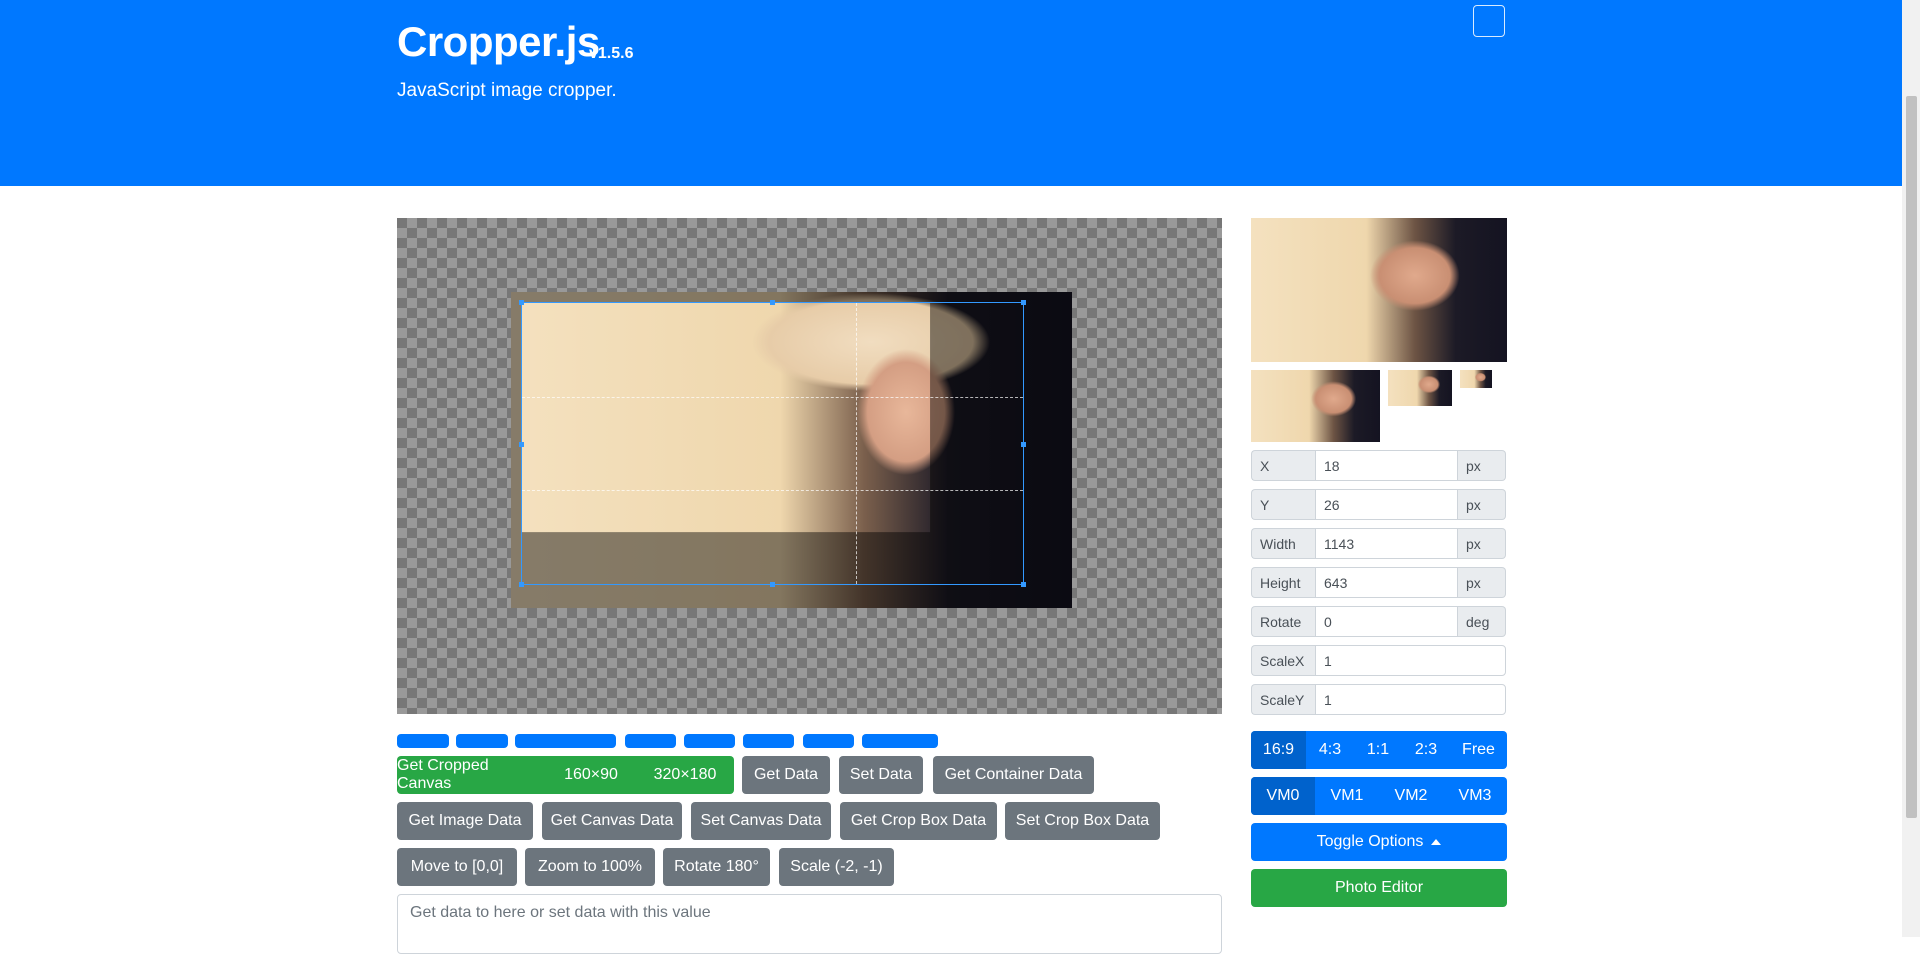 The width and height of the screenshot is (1920, 954). What do you see at coordinates (1386, 504) in the screenshot?
I see `data-y-input: 26` at bounding box center [1386, 504].